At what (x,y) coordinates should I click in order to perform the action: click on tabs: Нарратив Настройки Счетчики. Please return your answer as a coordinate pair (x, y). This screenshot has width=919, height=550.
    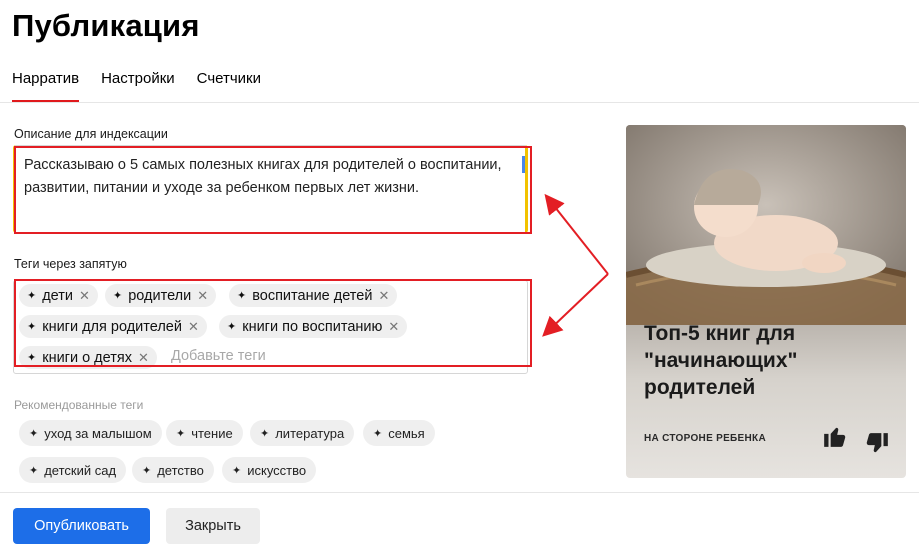
    Looking at the image, I should click on (147, 86).